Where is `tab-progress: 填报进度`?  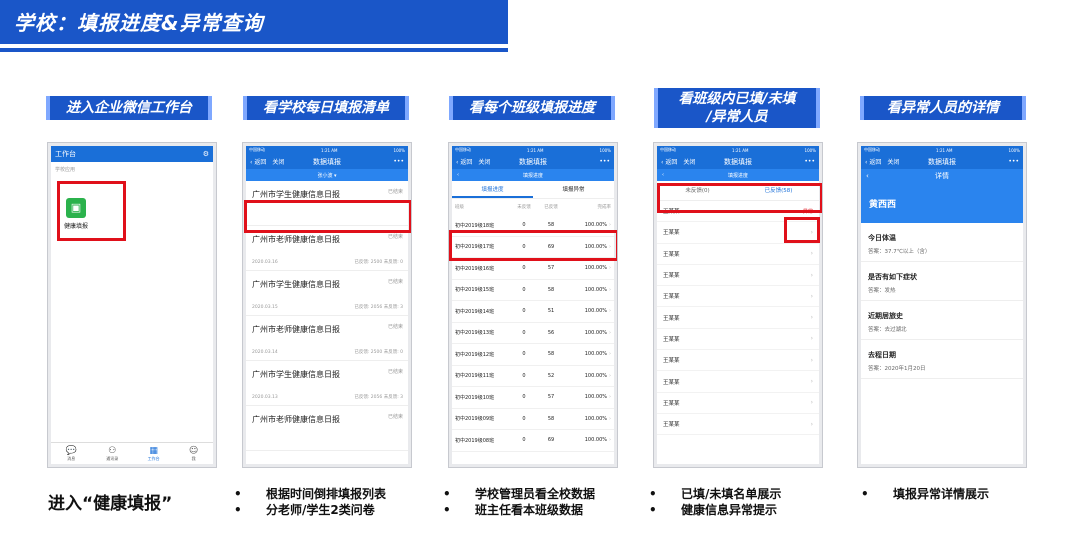
tab-progress: 填报进度 is located at coordinates (492, 189).